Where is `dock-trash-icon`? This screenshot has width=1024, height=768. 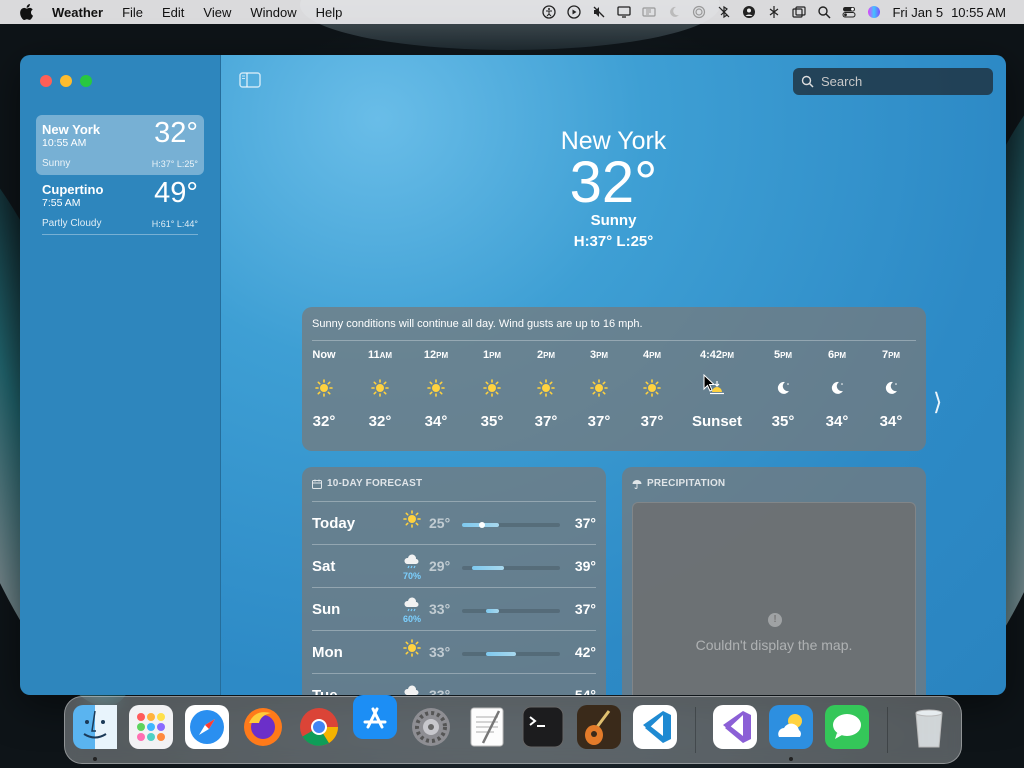 dock-trash-icon is located at coordinates (929, 727).